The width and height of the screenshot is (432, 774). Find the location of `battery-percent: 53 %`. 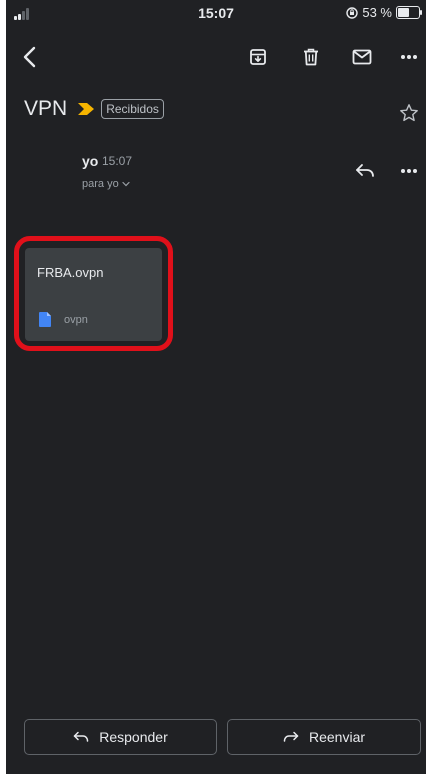

battery-percent: 53 % is located at coordinates (377, 12).